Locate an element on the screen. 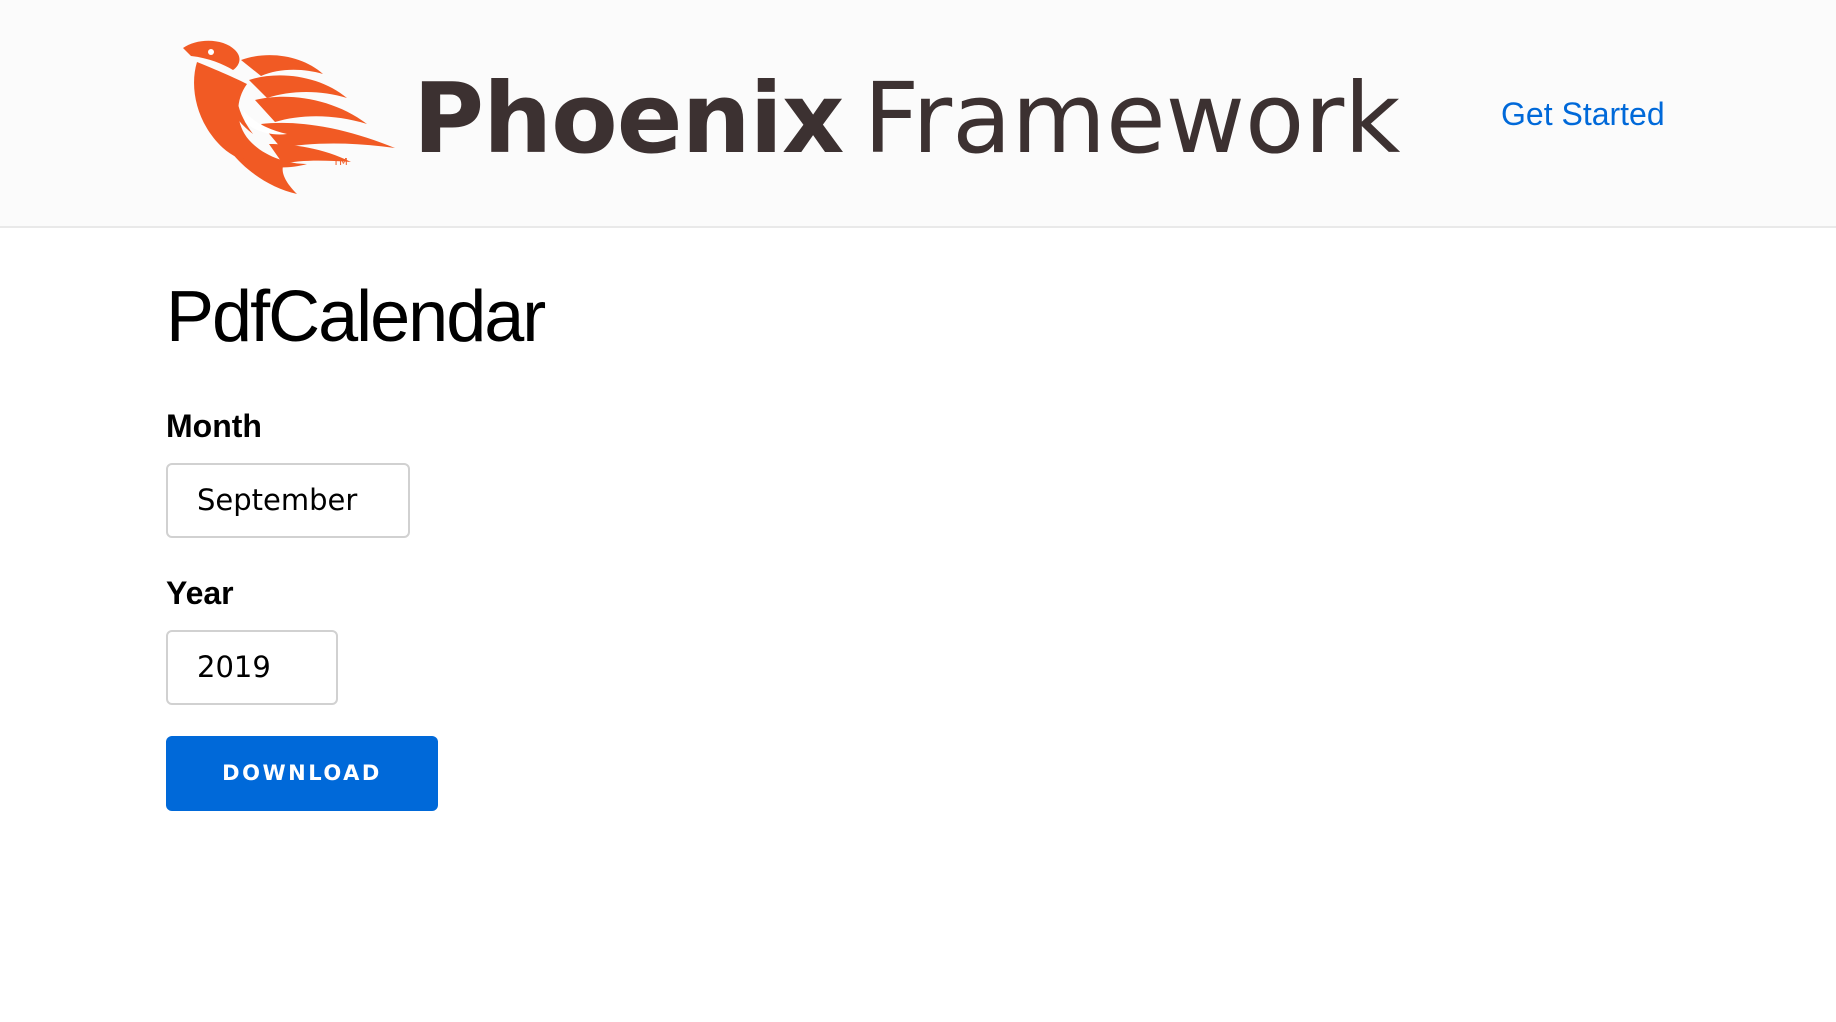 The image size is (1836, 1022). phoenix-framework-logo: TM Phoenix Framework is located at coordinates (791, 117).